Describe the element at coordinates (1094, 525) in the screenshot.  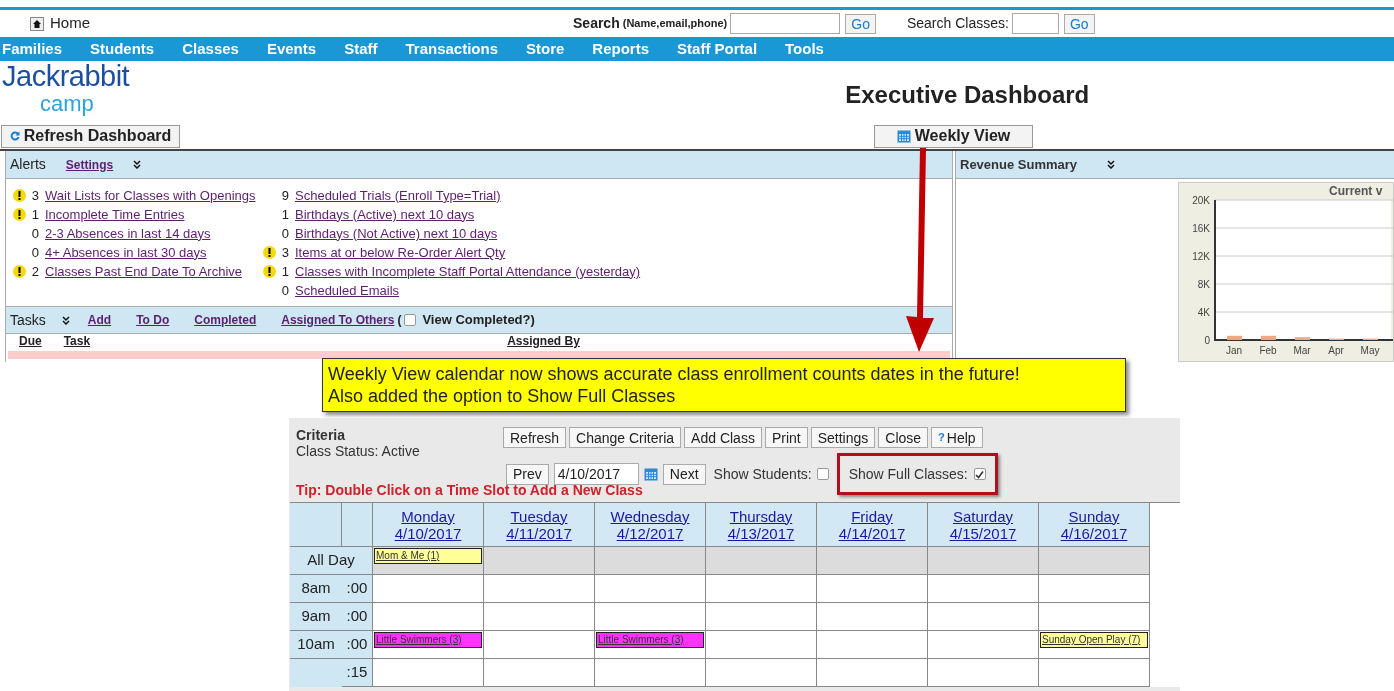
I see `day-header: Sunday 4/16/2017` at that location.